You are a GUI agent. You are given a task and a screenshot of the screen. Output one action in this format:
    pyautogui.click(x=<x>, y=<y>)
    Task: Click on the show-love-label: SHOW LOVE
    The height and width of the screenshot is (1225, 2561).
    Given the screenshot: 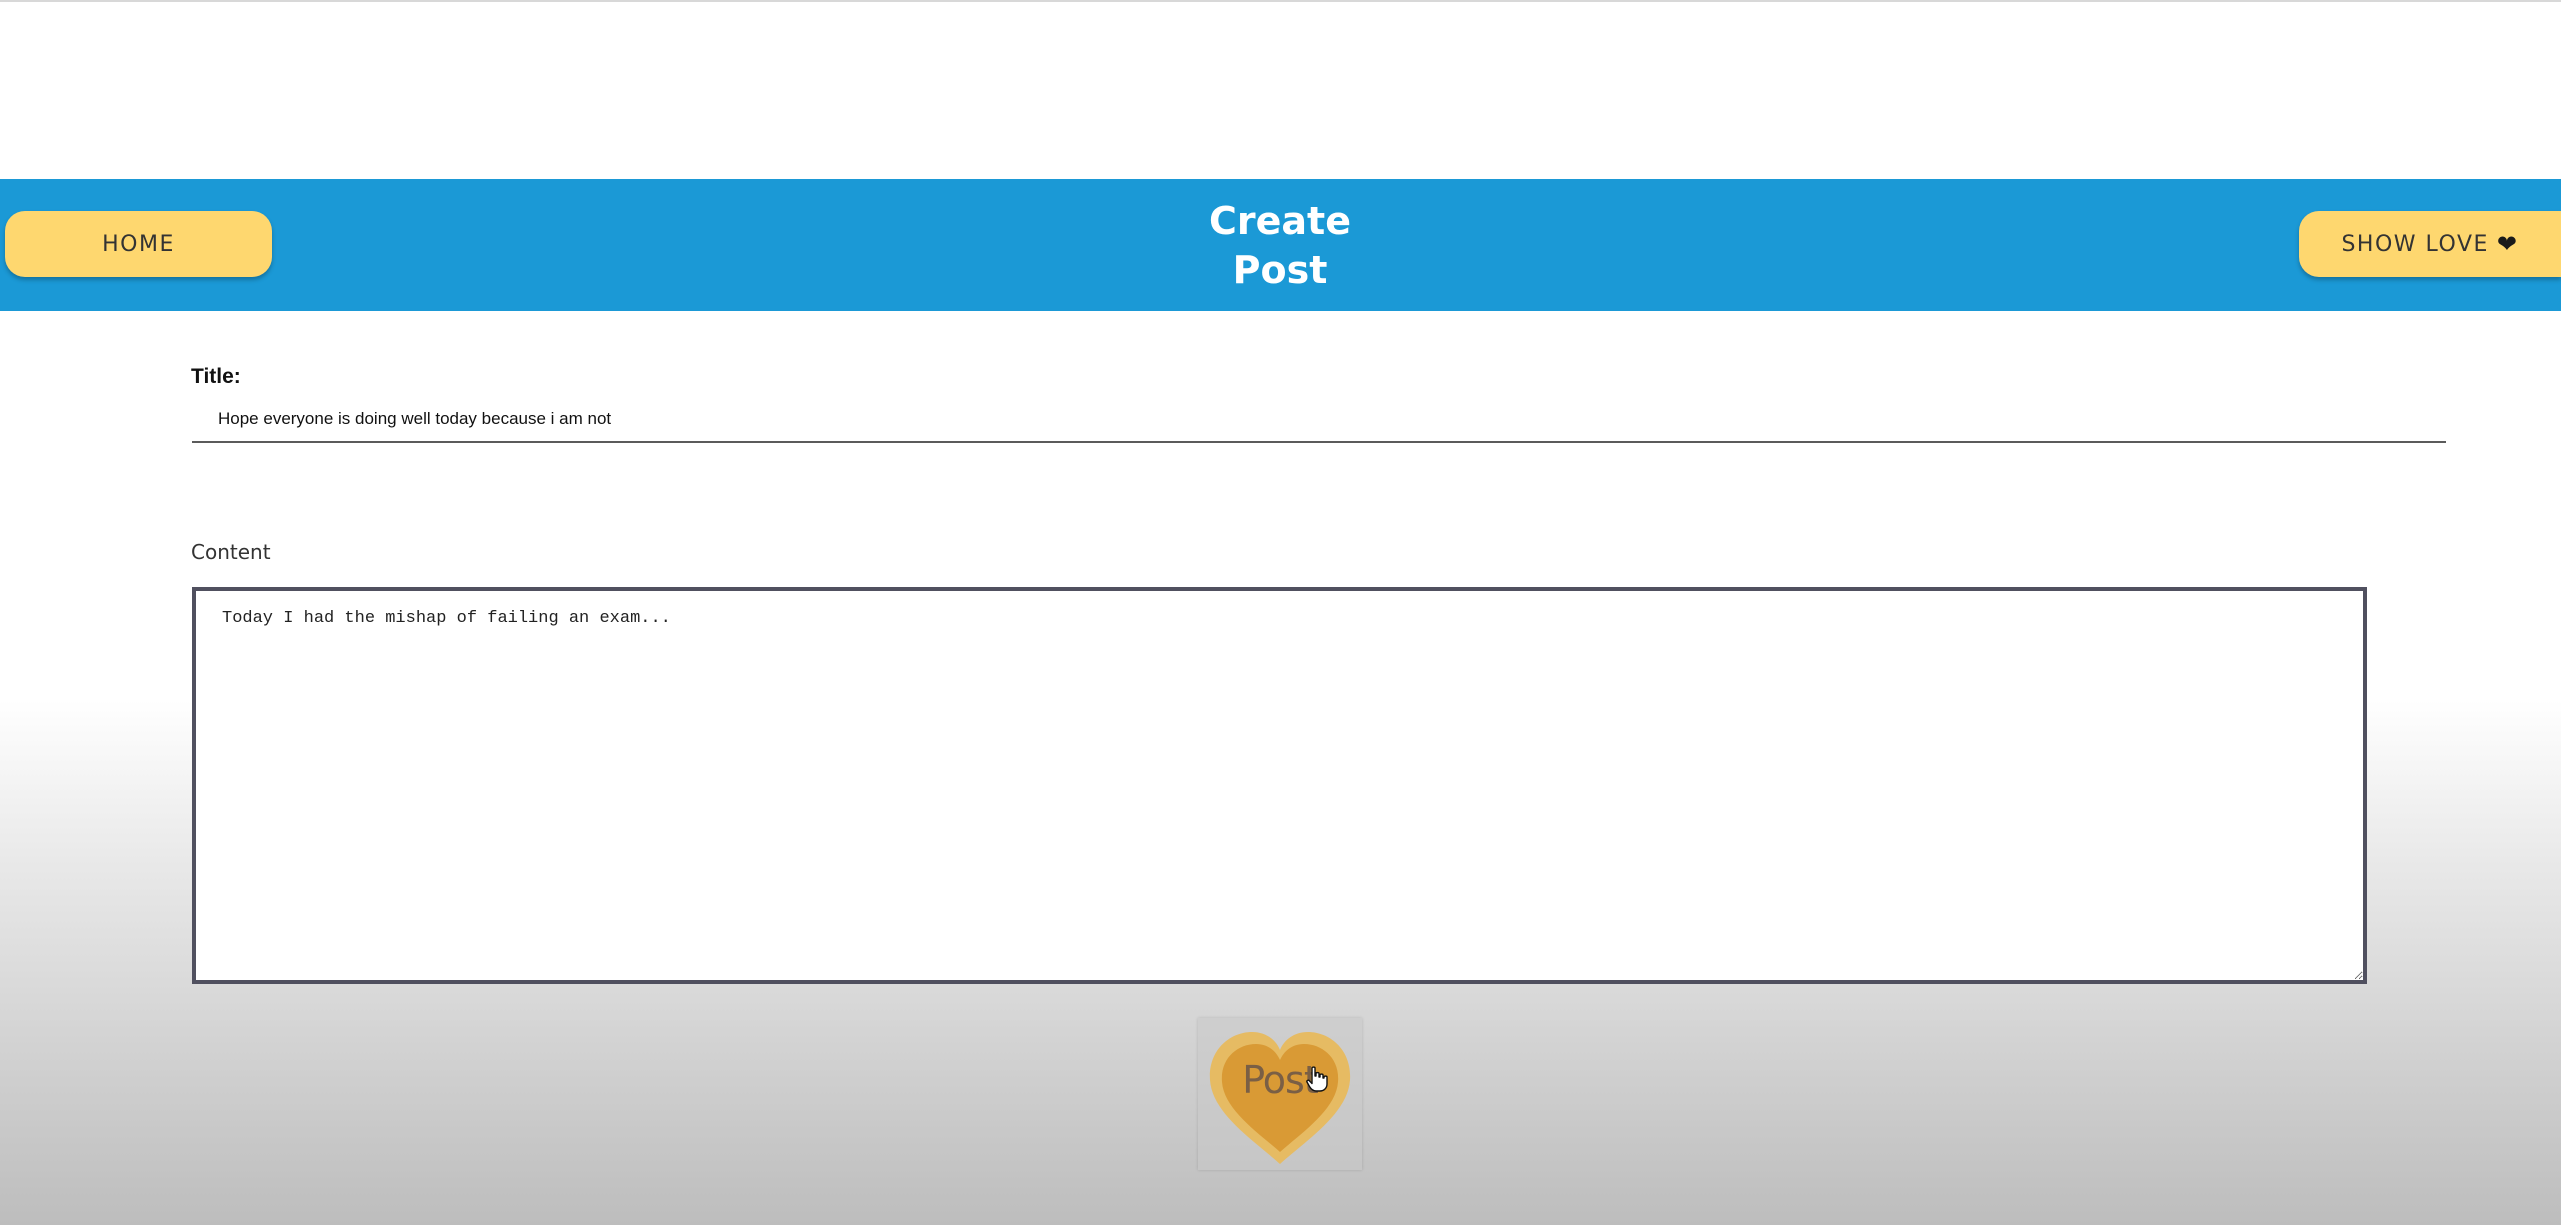 What is the action you would take?
    pyautogui.click(x=2415, y=244)
    